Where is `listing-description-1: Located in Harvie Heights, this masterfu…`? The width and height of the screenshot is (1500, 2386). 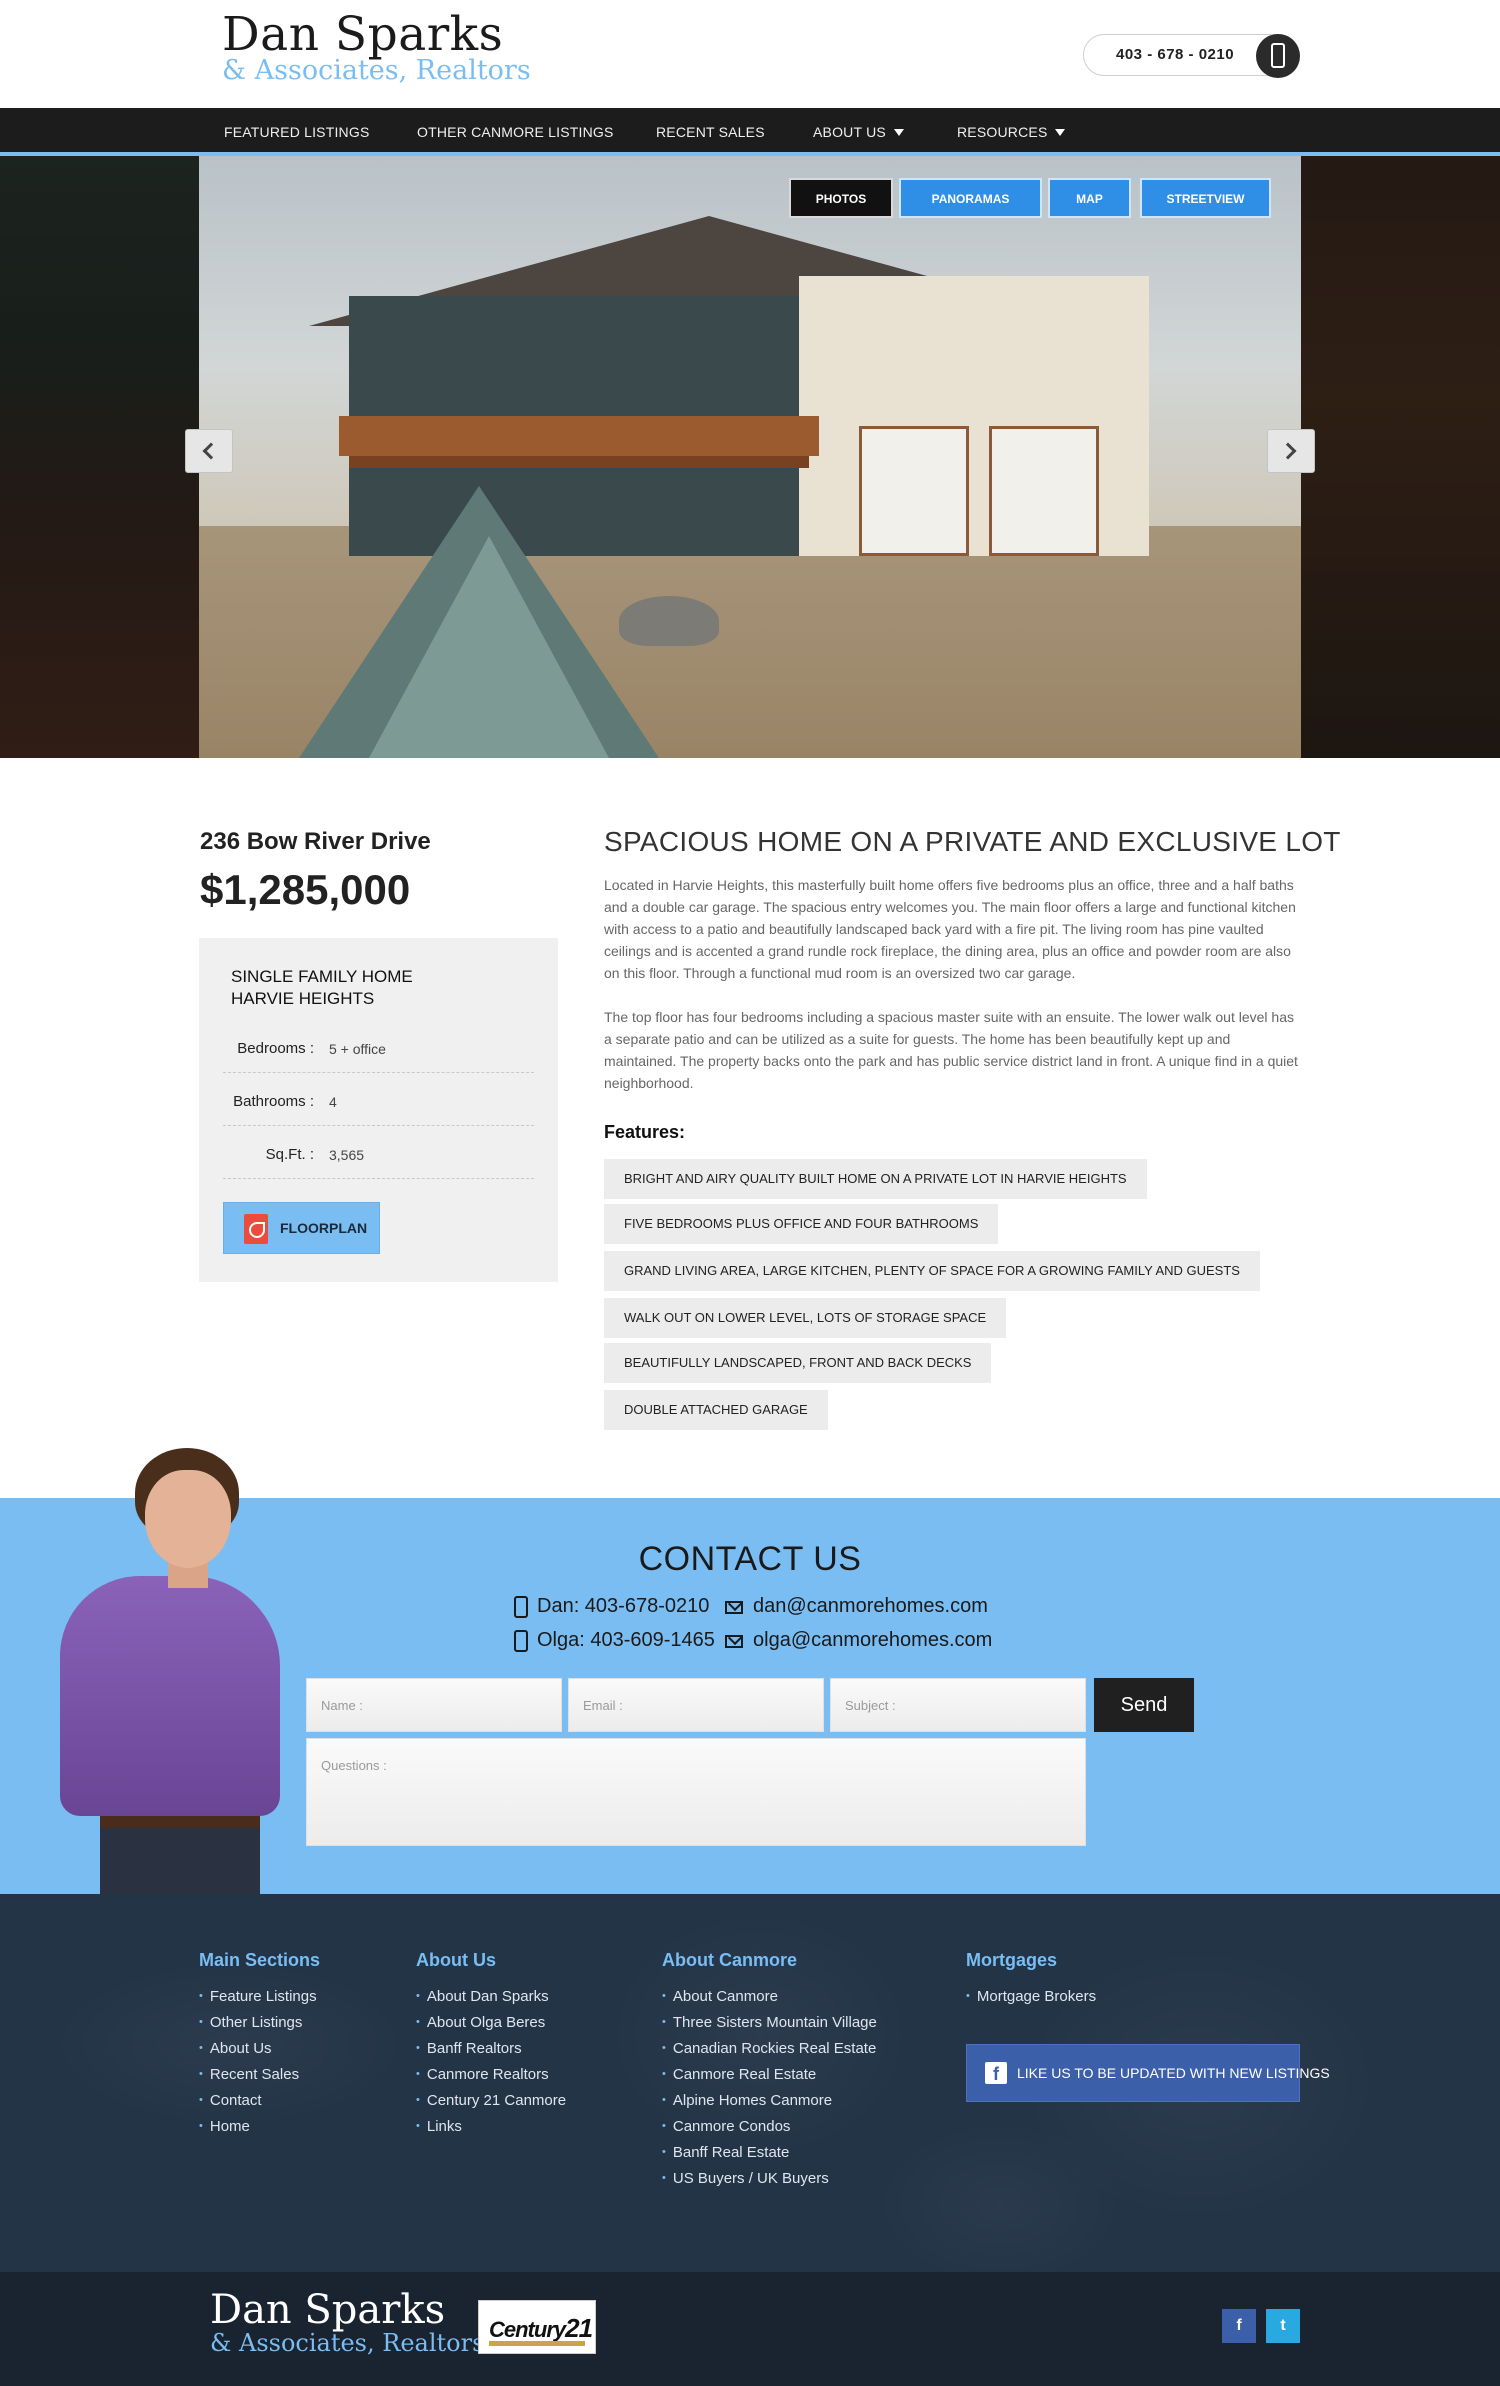 listing-description-1: Located in Harvie Heights, this masterfu… is located at coordinates (950, 929).